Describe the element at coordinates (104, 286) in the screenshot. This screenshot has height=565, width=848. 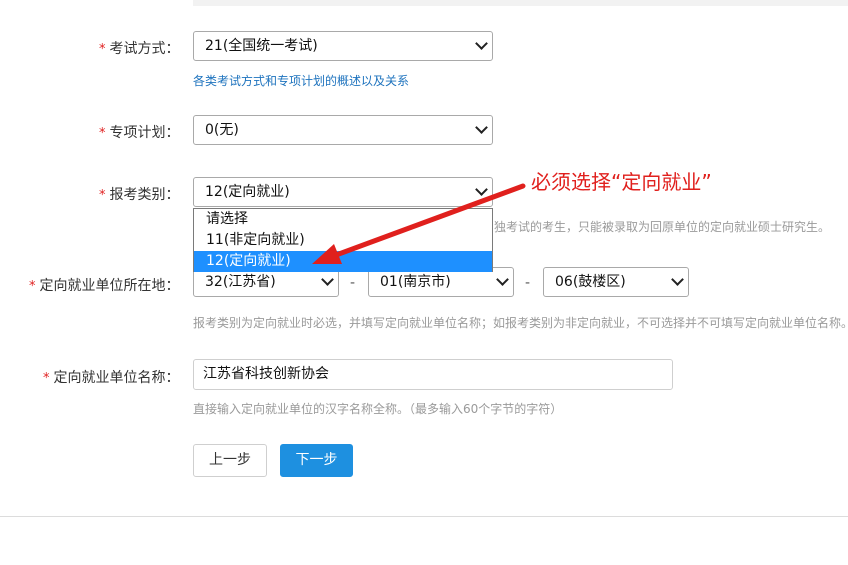
I see `location-label: * 定向就业单位所在地：` at that location.